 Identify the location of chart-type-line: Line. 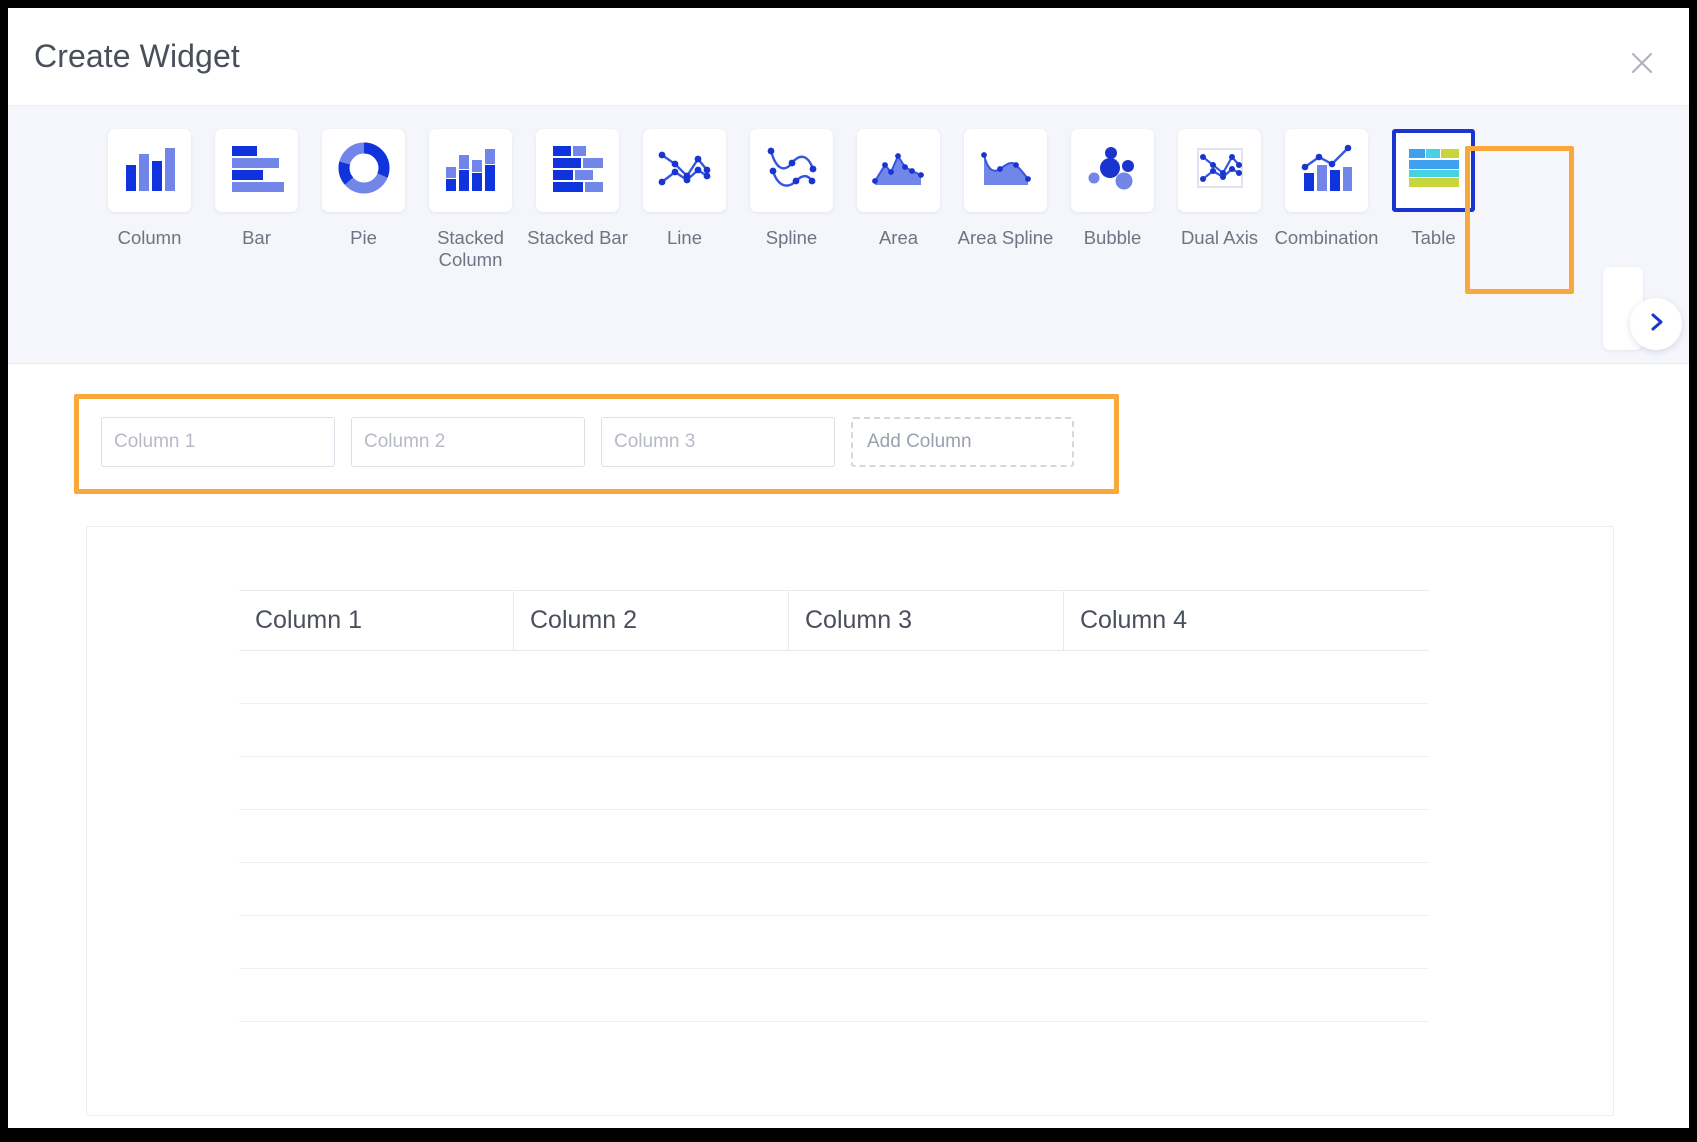
(684, 189).